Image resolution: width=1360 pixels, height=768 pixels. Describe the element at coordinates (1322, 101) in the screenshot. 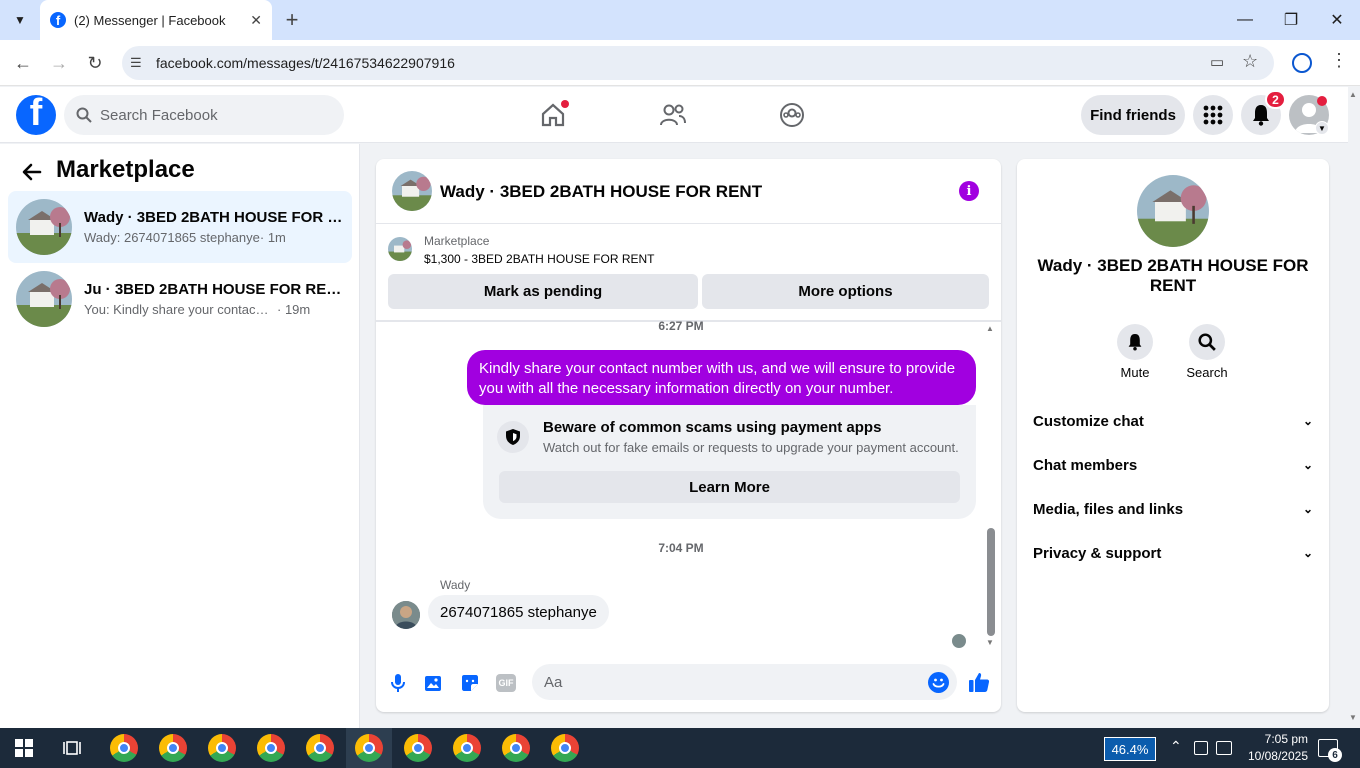

I see `account-alert-dot` at that location.